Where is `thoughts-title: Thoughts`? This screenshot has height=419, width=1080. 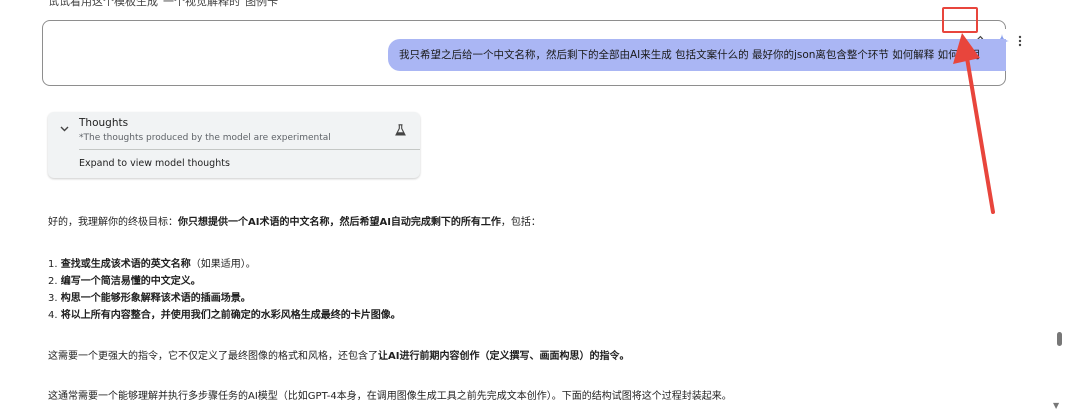 thoughts-title: Thoughts is located at coordinates (104, 123).